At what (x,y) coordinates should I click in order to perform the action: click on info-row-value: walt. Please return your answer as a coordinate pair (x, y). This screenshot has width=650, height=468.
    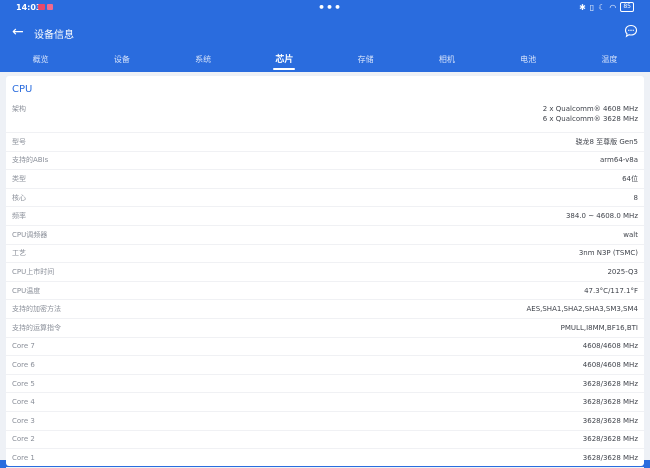
    Looking at the image, I should click on (630, 235).